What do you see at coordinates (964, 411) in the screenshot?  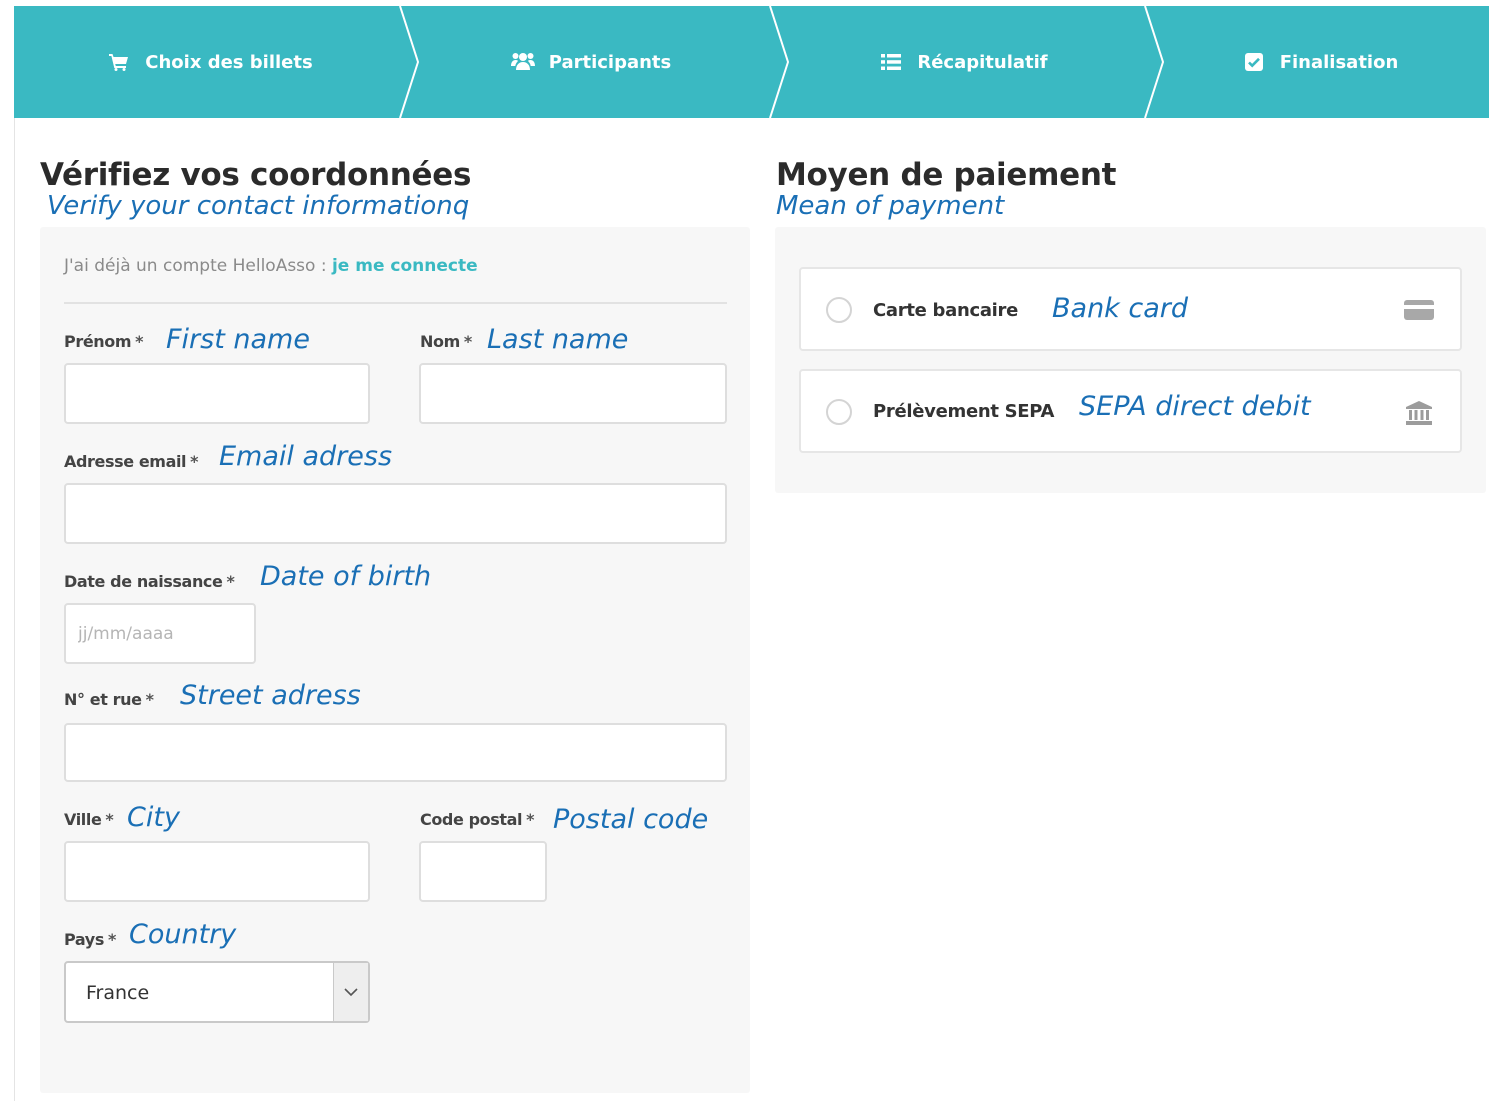 I see `sepa-option-label: Prélèvement SEPA` at bounding box center [964, 411].